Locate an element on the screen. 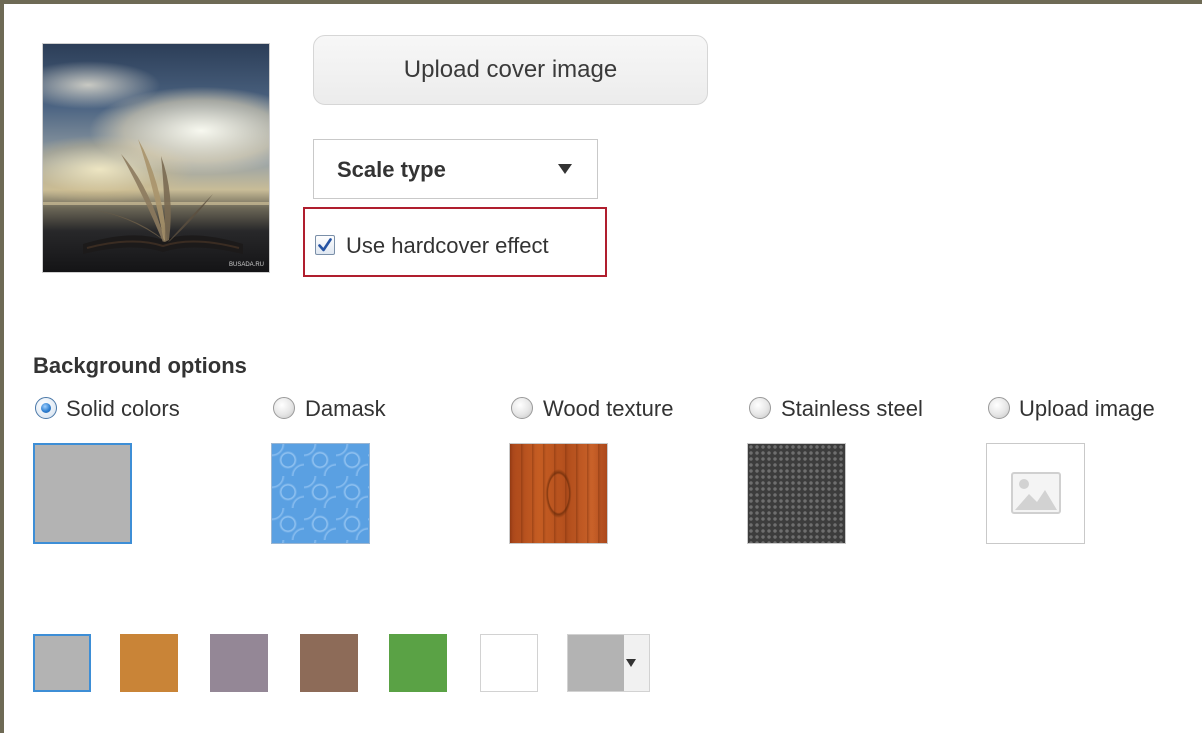  radio-solid-colors is located at coordinates (46, 408).